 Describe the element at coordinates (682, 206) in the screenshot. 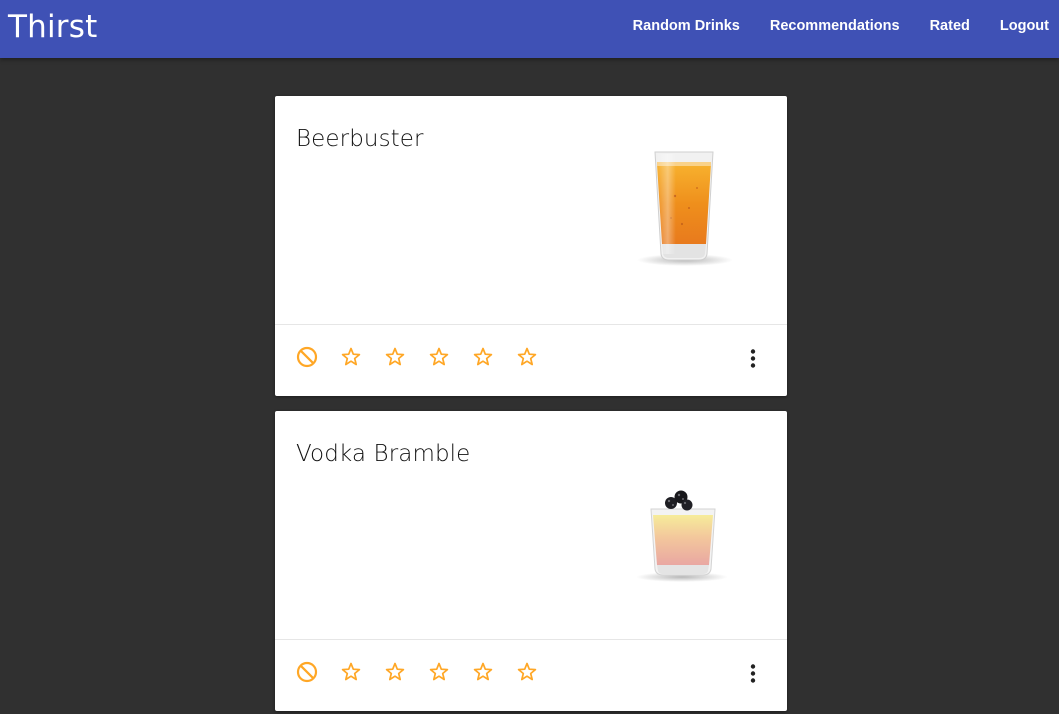

I see `beer-glass-icon` at that location.